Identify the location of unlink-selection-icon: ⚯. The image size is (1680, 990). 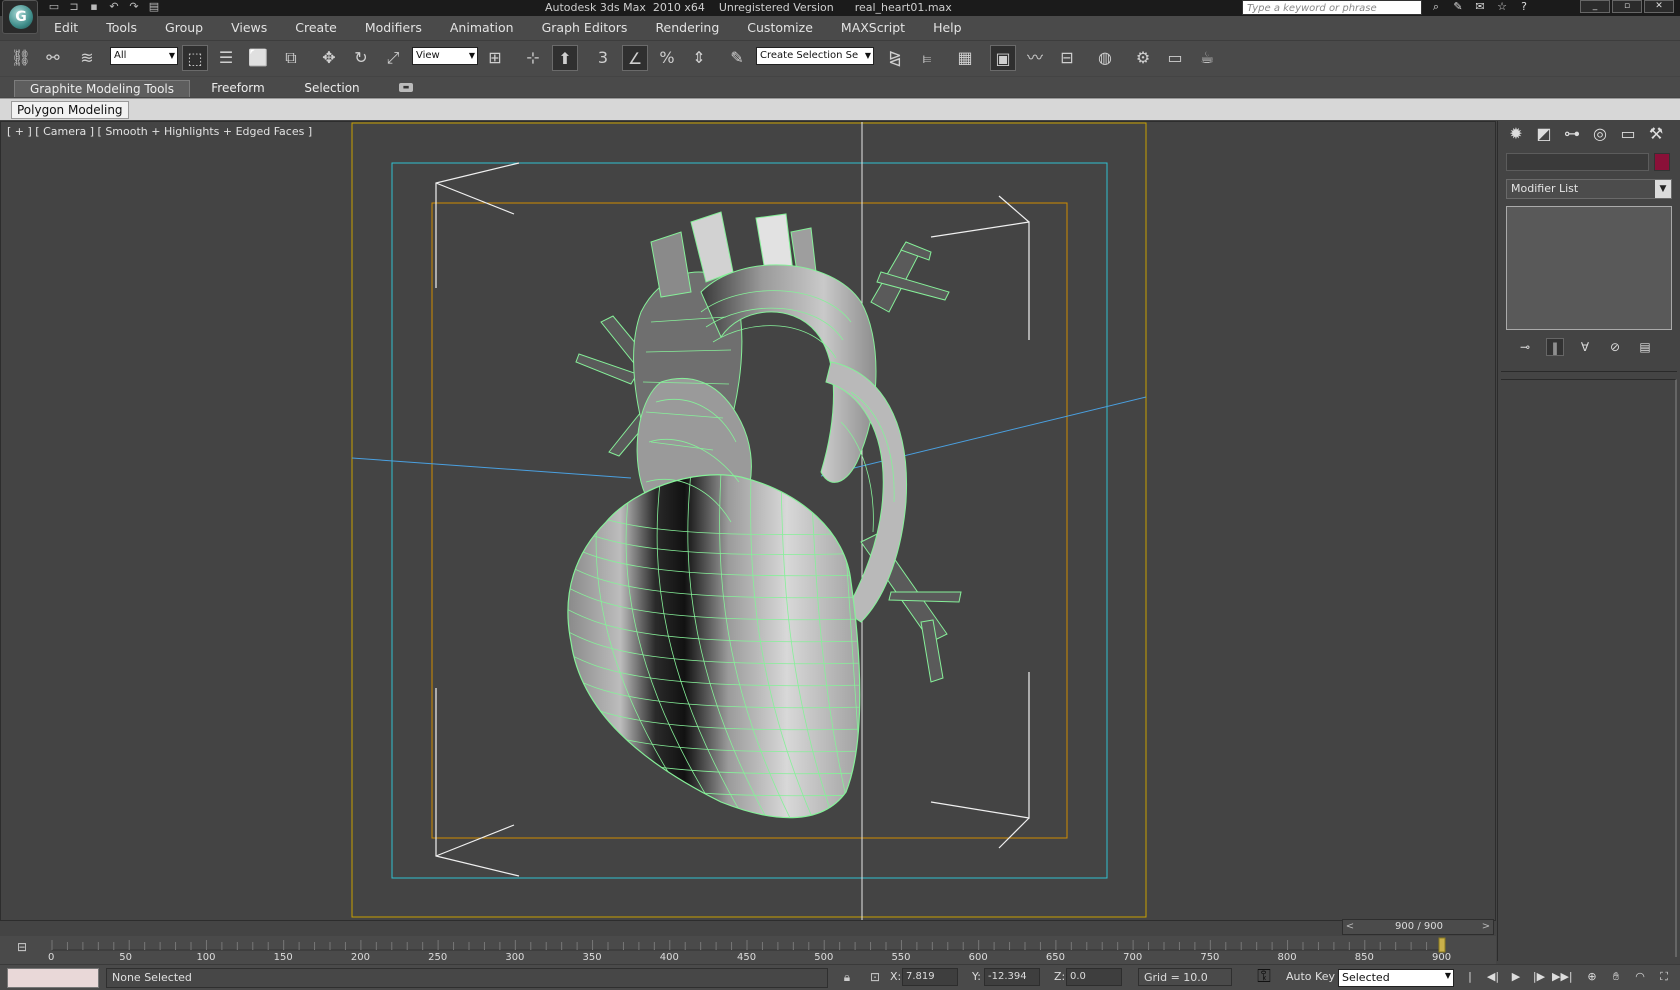
(53, 58).